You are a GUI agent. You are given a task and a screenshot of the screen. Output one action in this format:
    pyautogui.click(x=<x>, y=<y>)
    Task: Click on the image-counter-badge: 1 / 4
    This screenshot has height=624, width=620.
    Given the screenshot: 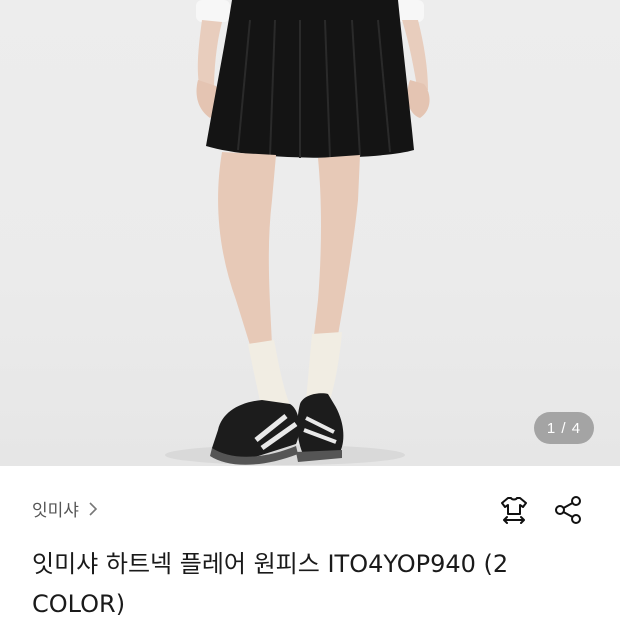 What is the action you would take?
    pyautogui.click(x=564, y=428)
    